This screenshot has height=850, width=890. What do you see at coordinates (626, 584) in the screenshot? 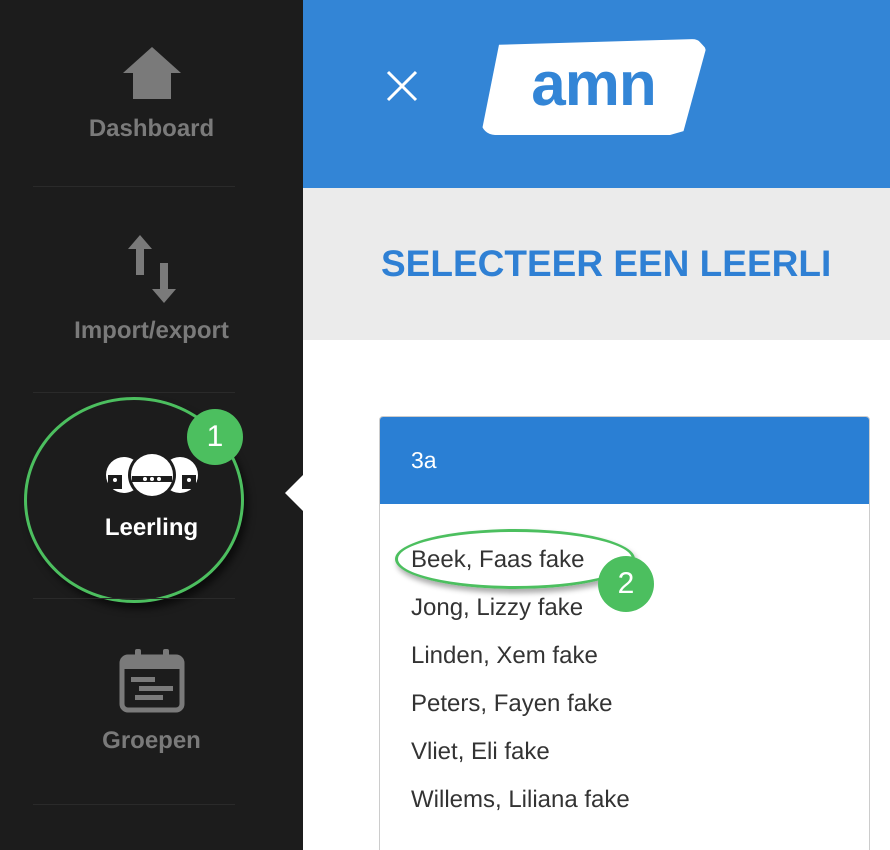
I see `callout-badge: 2` at bounding box center [626, 584].